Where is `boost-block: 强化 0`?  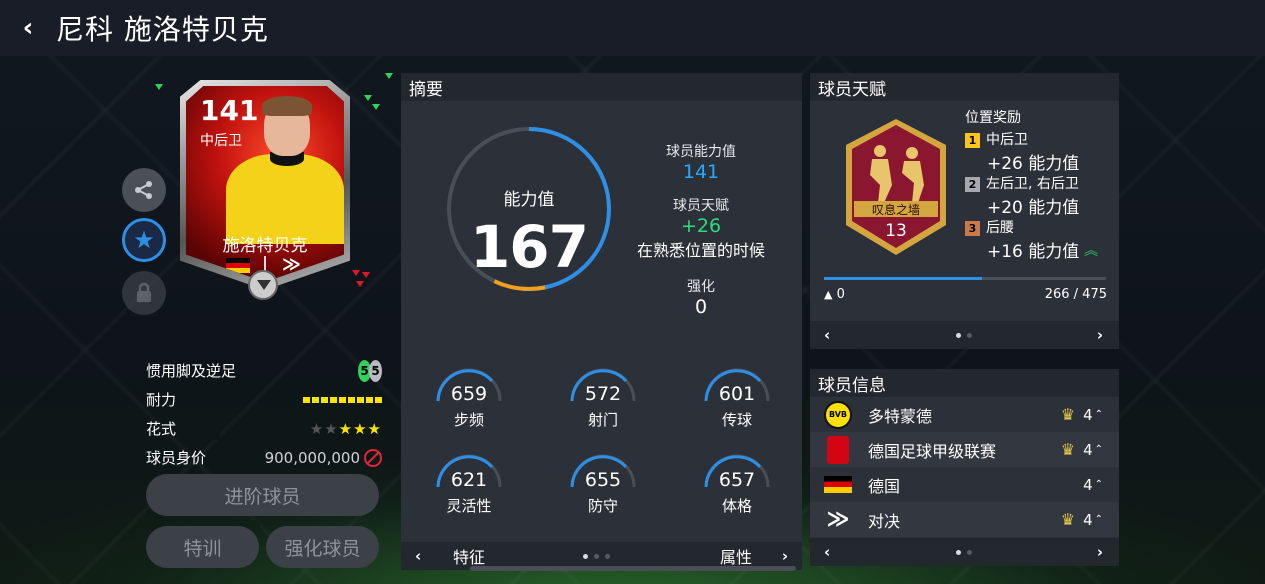 boost-block: 强化 0 is located at coordinates (701, 297).